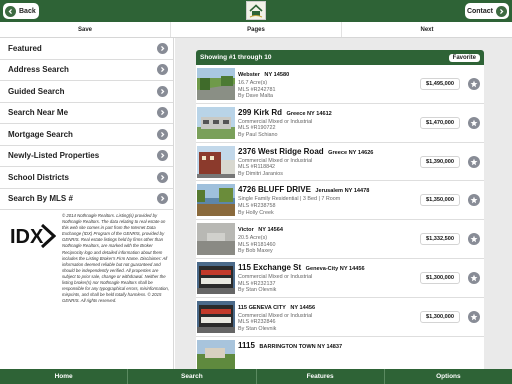  Describe the element at coordinates (257, 283) in the screenshot. I see `listing-mls: MLS #R232137` at that location.